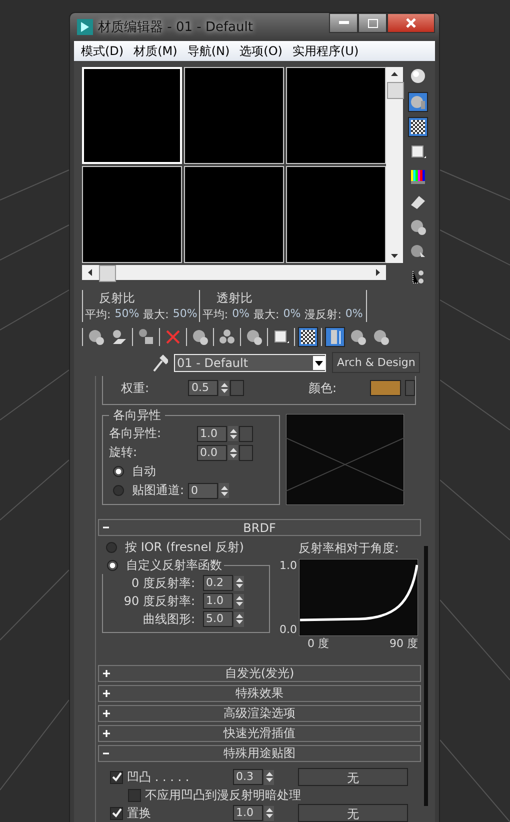  Describe the element at coordinates (203, 388) in the screenshot. I see `number-field: 0.5` at that location.